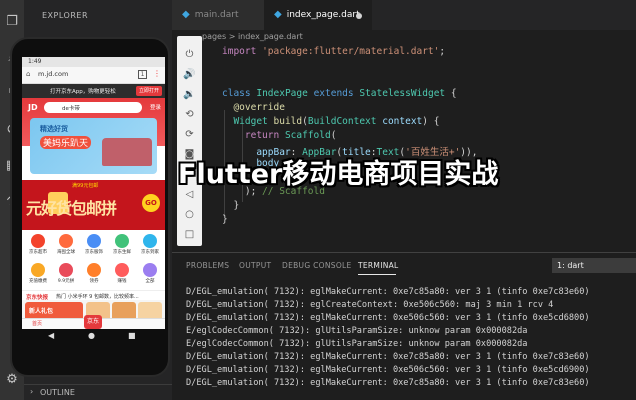 Image resolution: width=636 pixels, height=400 pixels. I want to click on category-label: 9.9元拼, so click(66, 281).